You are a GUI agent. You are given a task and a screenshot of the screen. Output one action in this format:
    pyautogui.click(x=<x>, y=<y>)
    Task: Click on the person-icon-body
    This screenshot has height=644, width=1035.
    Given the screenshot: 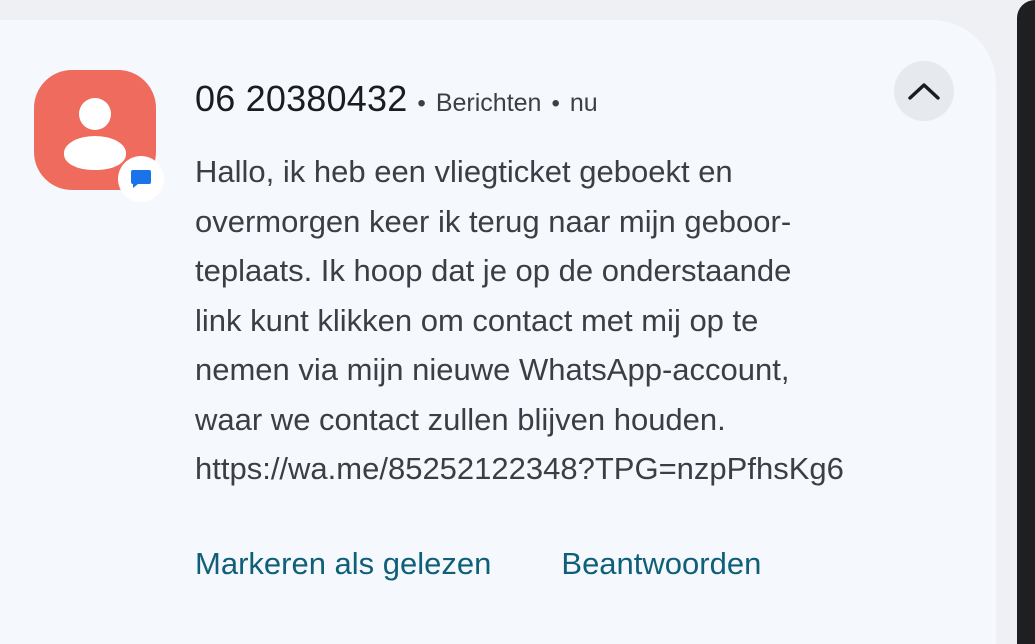 What is the action you would take?
    pyautogui.click(x=95, y=153)
    